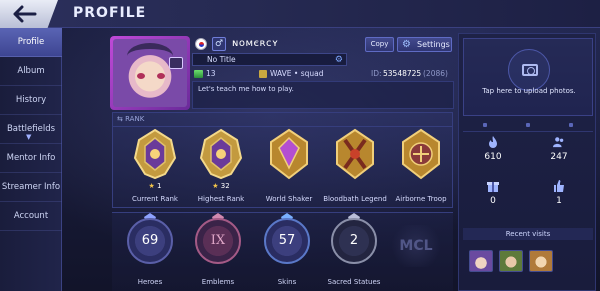 This screenshot has width=600, height=291. Describe the element at coordinates (218, 282) in the screenshot. I see `stat-label: Emblems` at that location.